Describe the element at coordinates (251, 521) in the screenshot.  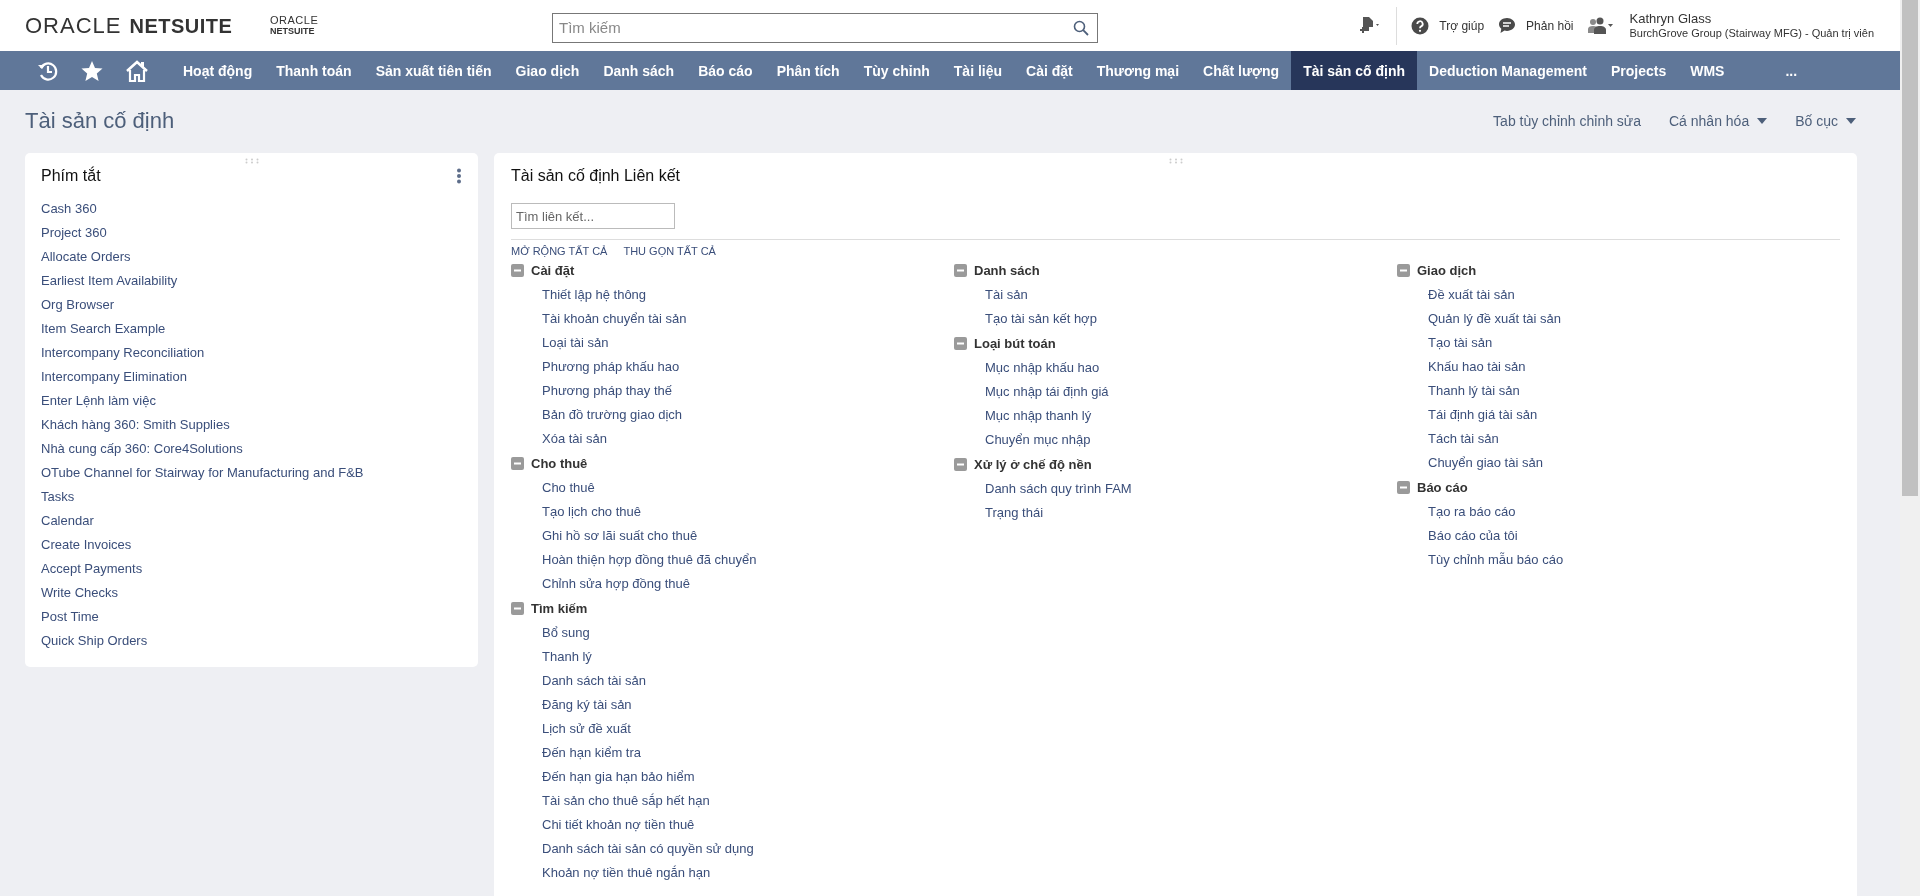
I see `shortcut-link: Calendar` at that location.